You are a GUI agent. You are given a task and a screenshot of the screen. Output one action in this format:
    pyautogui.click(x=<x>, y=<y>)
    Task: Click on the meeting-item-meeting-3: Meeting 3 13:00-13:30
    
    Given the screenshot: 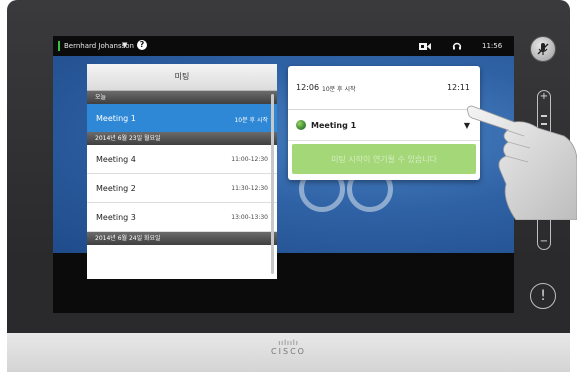 What is the action you would take?
    pyautogui.click(x=182, y=217)
    